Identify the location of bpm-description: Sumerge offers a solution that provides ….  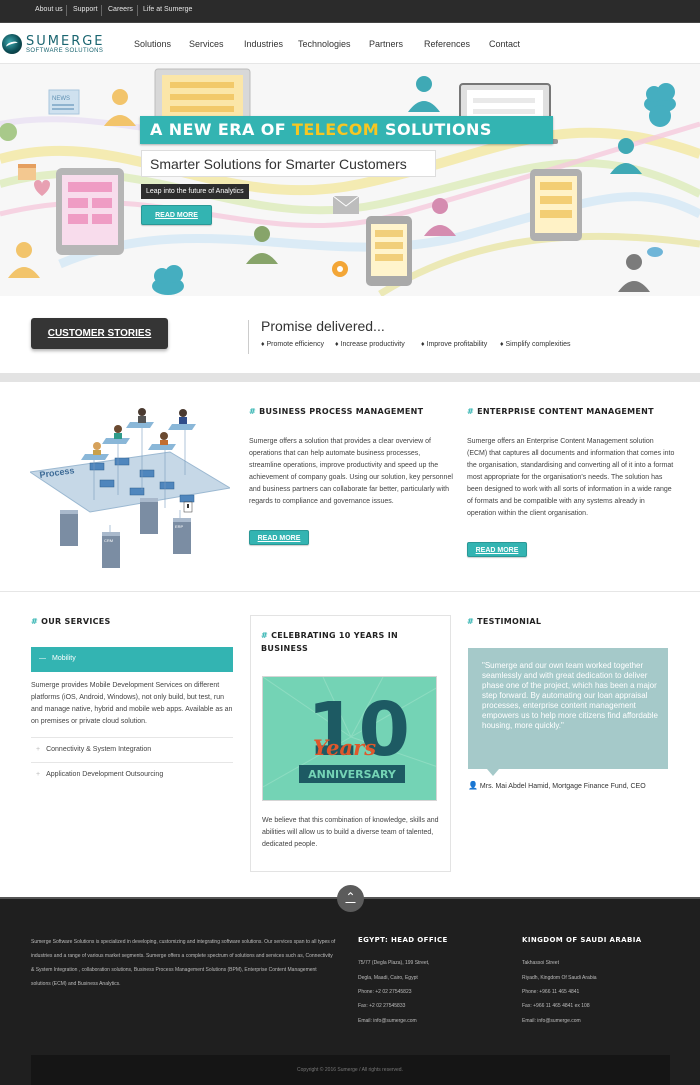
(351, 471).